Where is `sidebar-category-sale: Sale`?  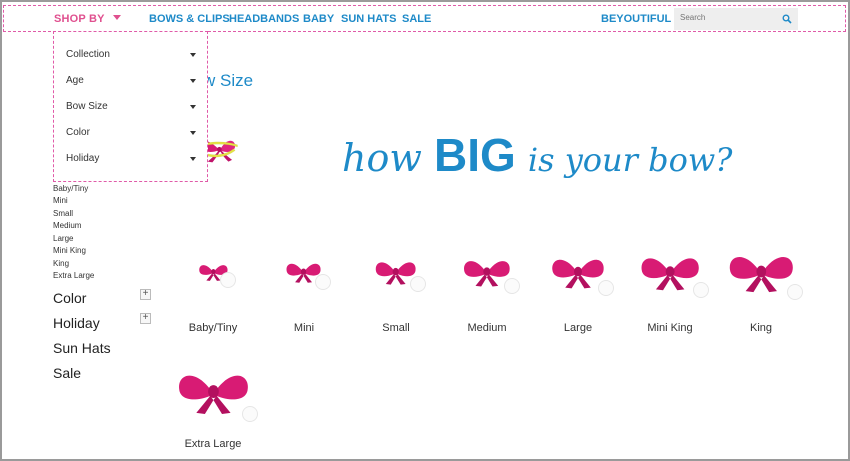
sidebar-category-sale: Sale is located at coordinates (67, 373).